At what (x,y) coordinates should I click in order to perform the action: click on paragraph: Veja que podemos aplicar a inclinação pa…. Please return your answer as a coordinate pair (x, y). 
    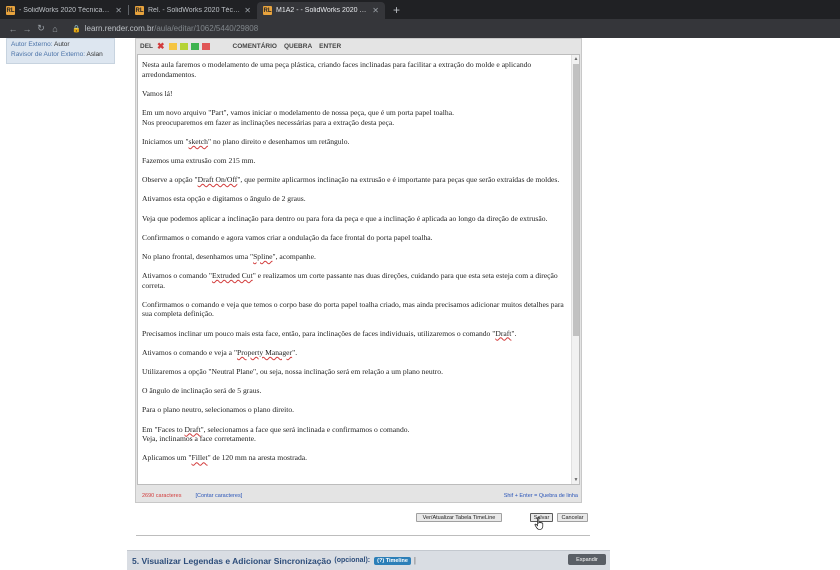
    Looking at the image, I should click on (345, 218).